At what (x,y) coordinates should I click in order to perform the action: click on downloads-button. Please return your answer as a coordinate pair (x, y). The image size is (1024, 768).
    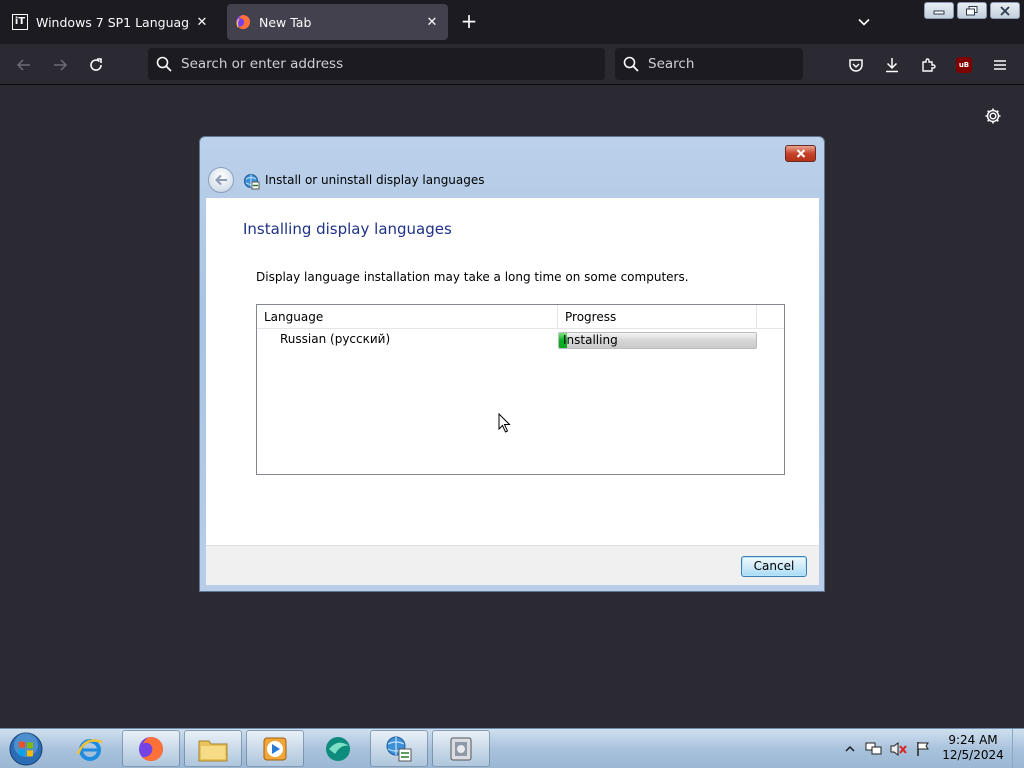
    Looking at the image, I should click on (892, 65).